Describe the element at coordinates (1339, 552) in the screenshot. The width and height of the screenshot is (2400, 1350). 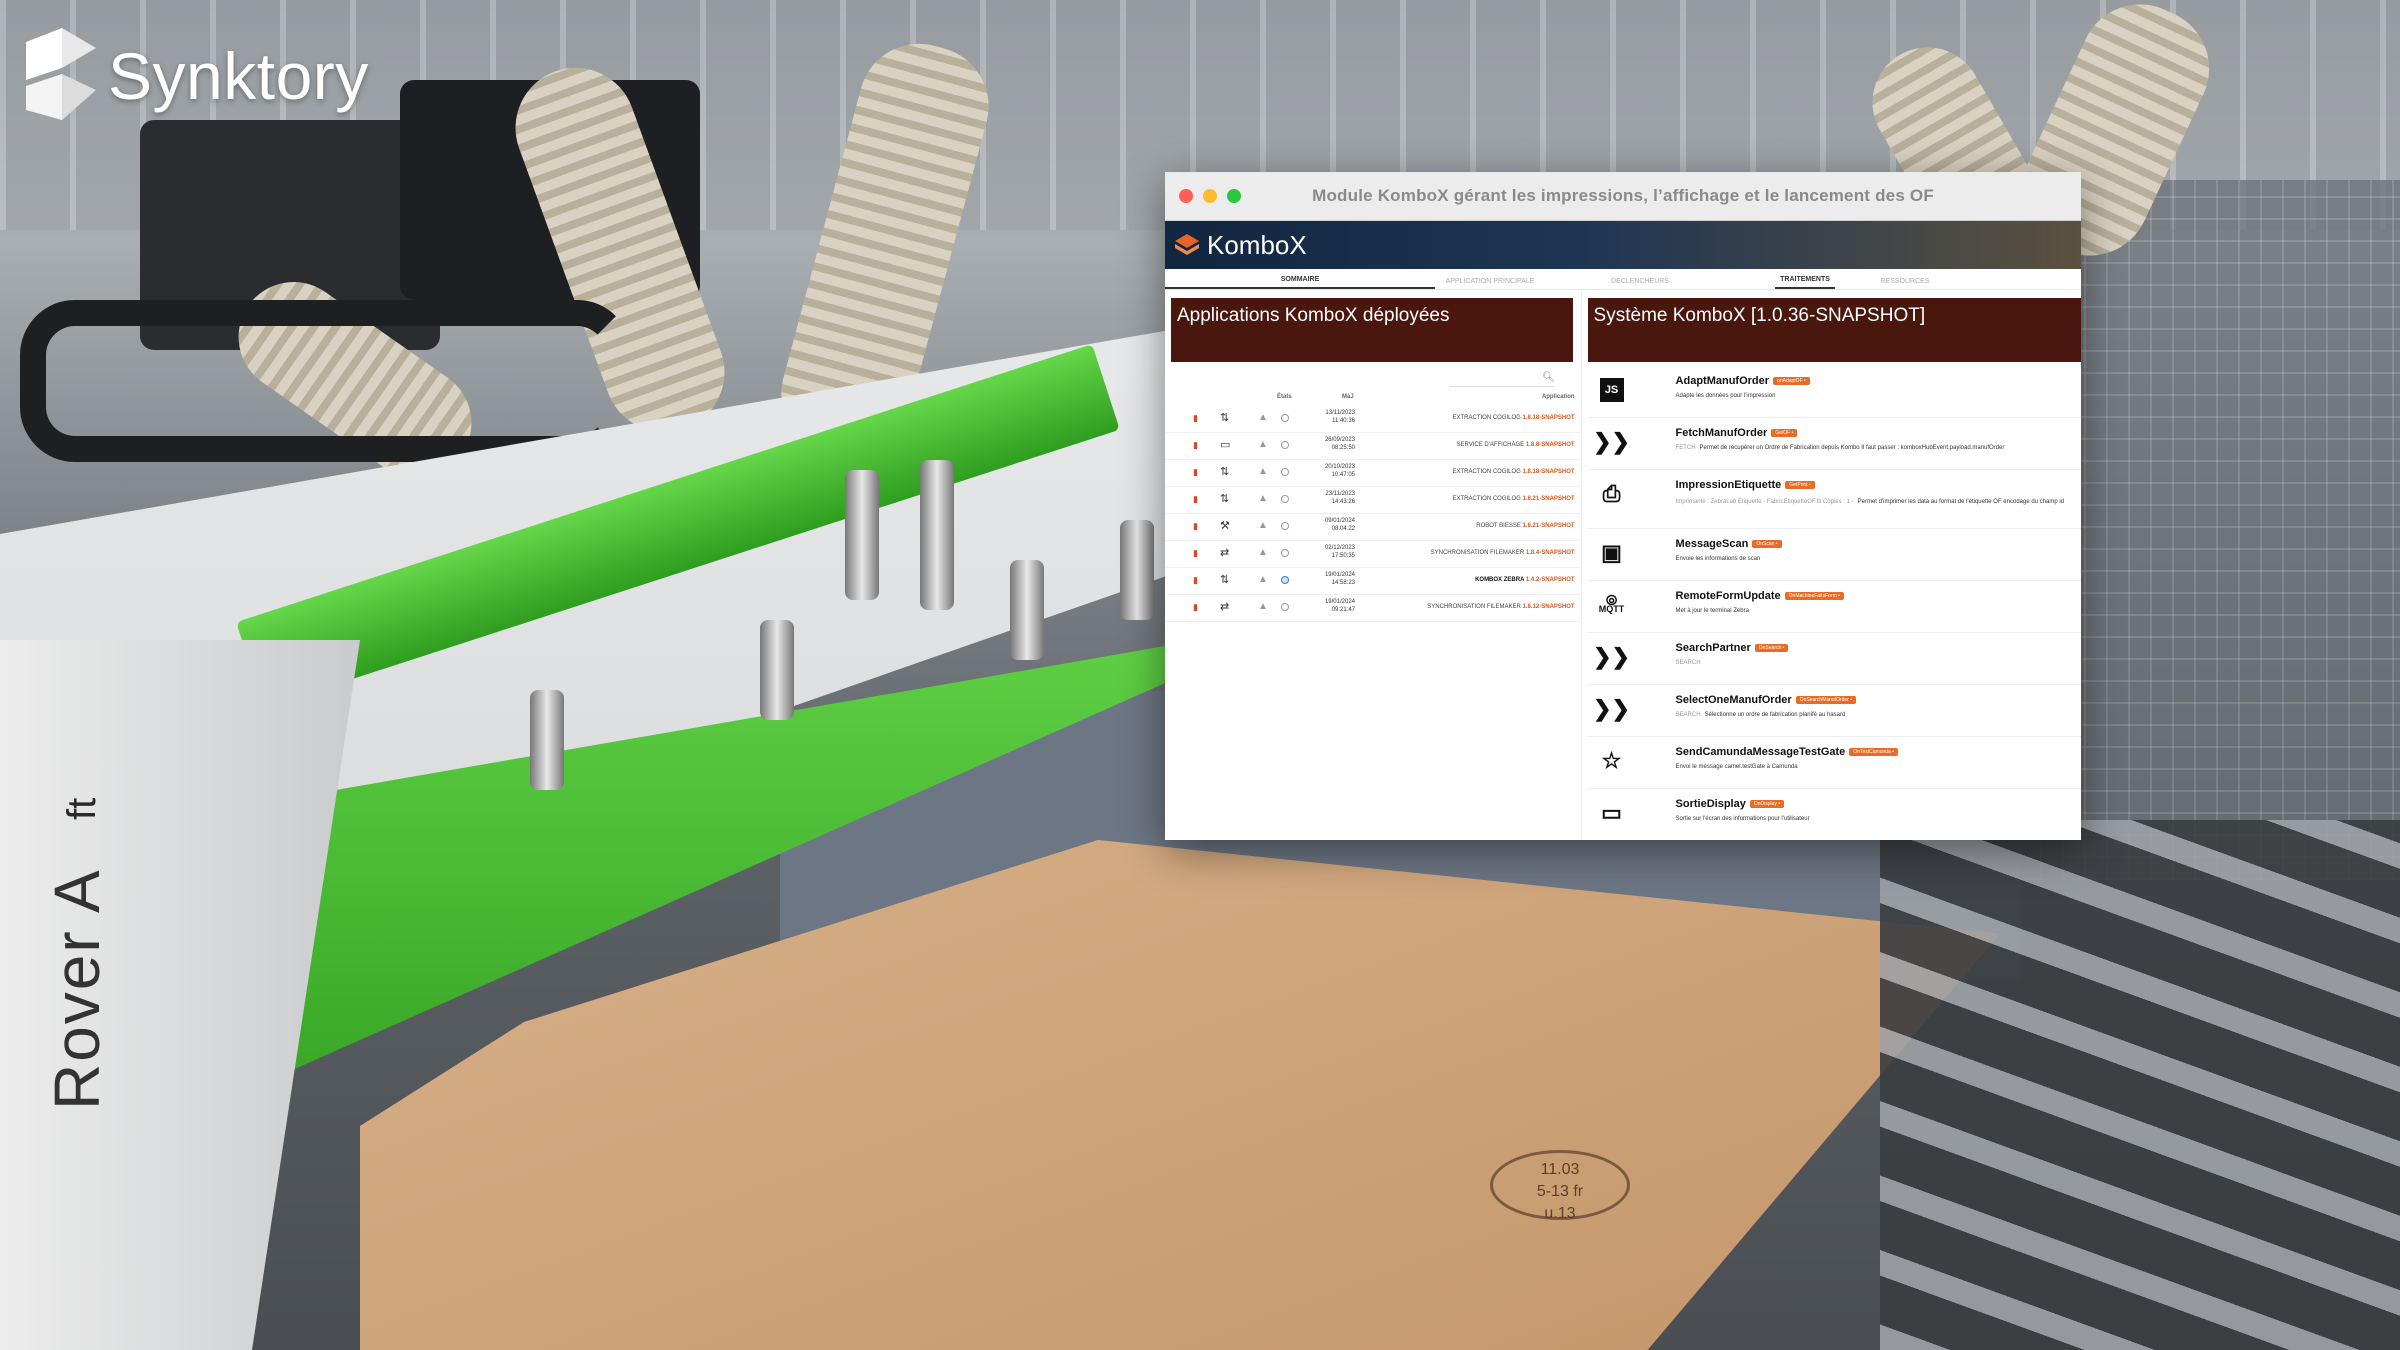
I see `update-date: 02/12/2023 17:50:35` at that location.